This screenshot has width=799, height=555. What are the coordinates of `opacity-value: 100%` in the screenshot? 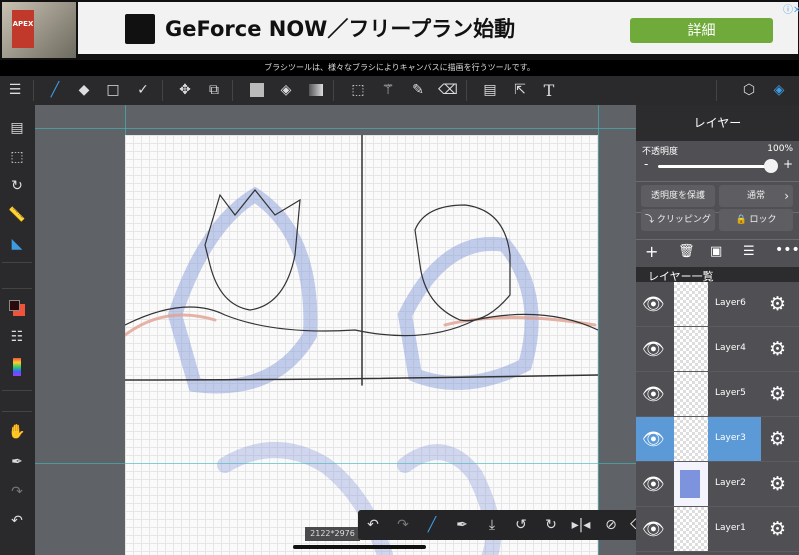 It's located at (780, 149).